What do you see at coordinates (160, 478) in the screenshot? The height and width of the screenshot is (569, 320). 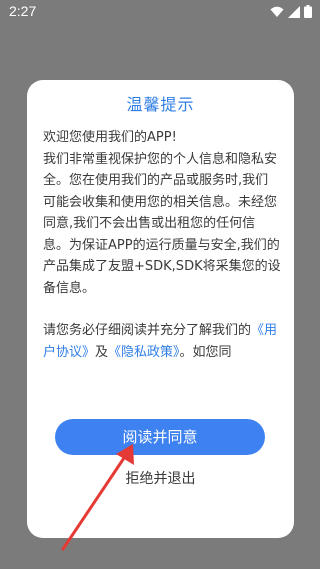 I see `reject-exit-button: 拒绝并退出` at bounding box center [160, 478].